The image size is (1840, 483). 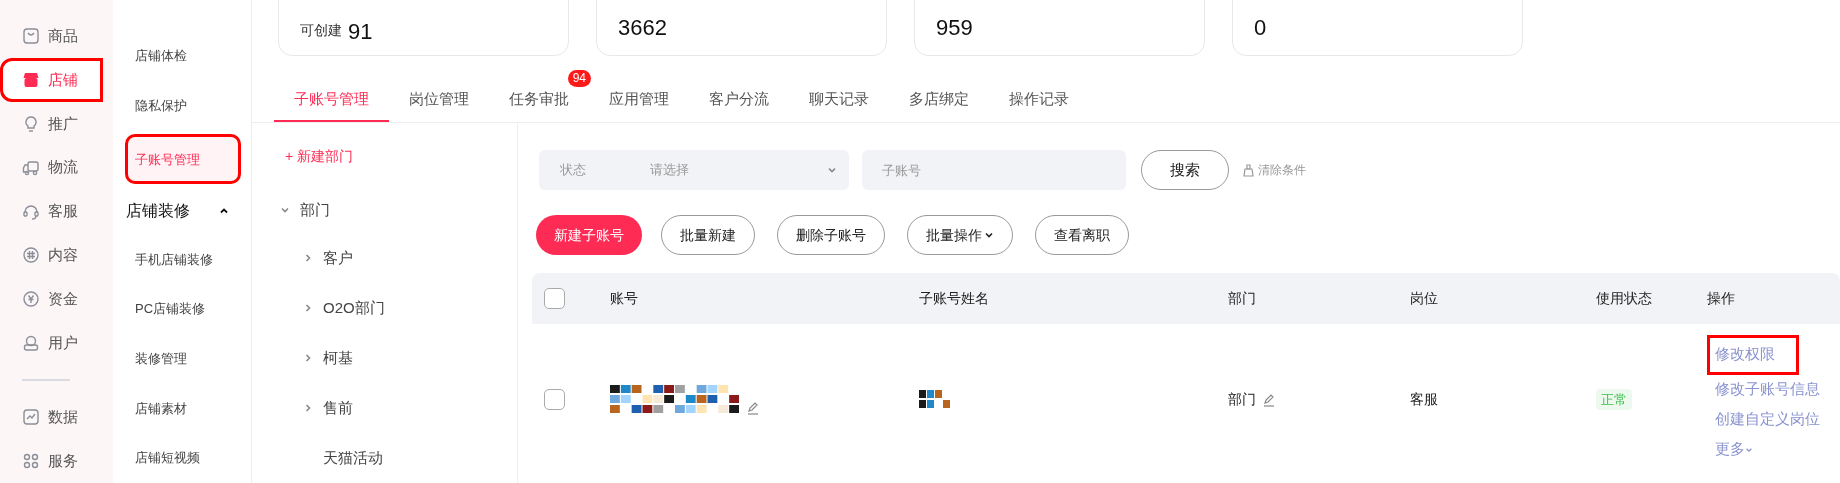 I want to click on tab: 岗位管理, so click(x=439, y=100).